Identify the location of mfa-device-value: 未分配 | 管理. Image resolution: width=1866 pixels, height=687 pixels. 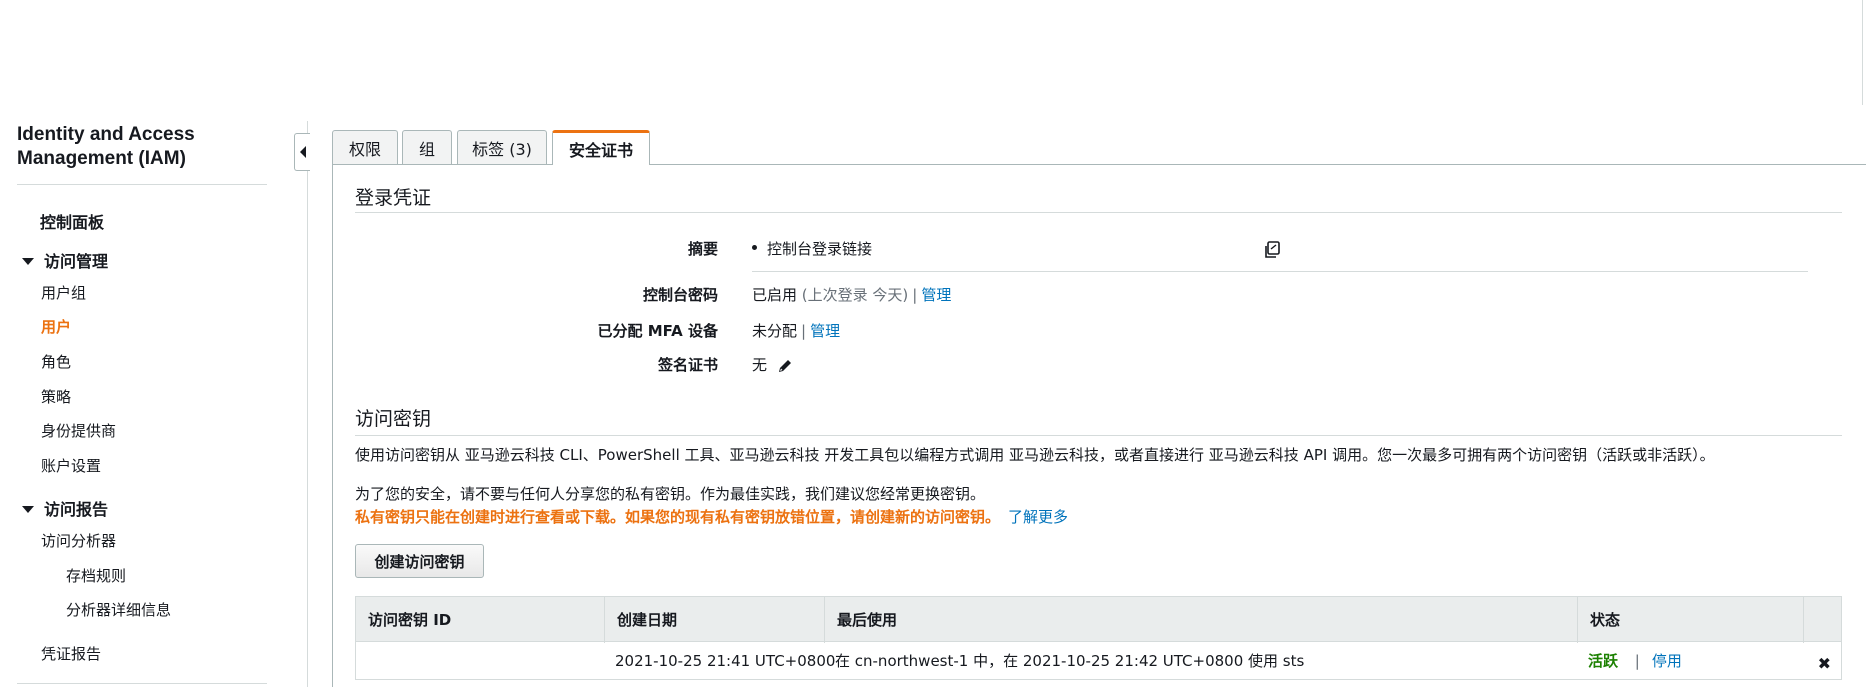
(796, 330).